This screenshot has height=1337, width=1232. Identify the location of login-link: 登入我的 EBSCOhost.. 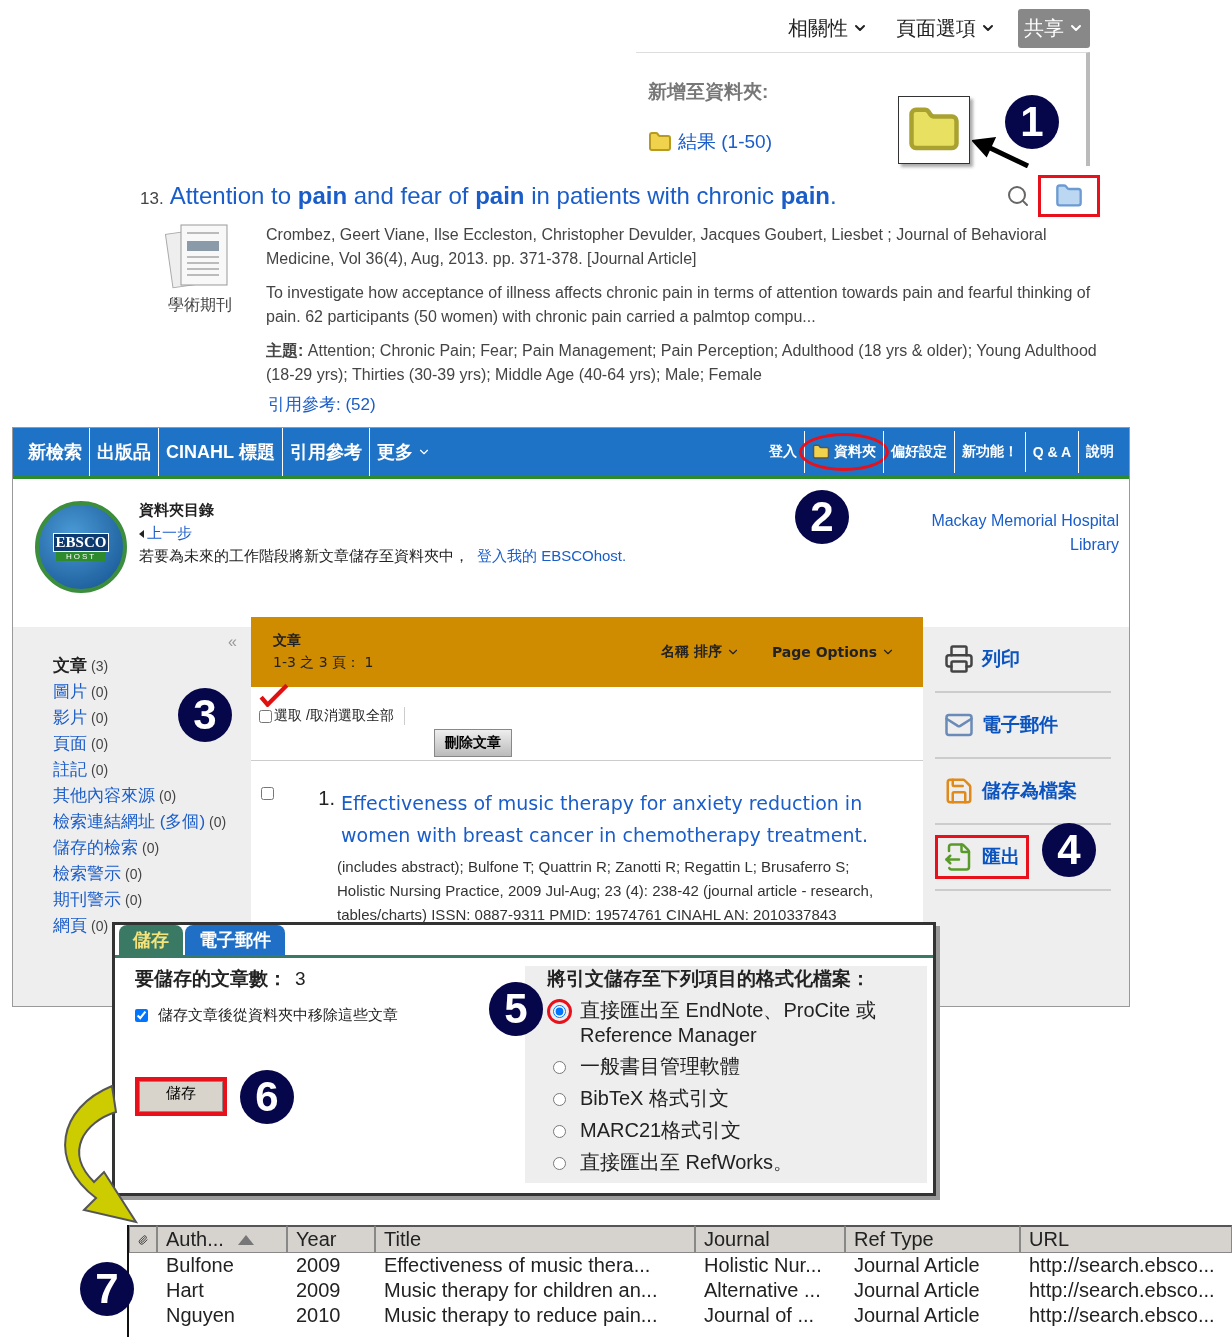
(552, 556).